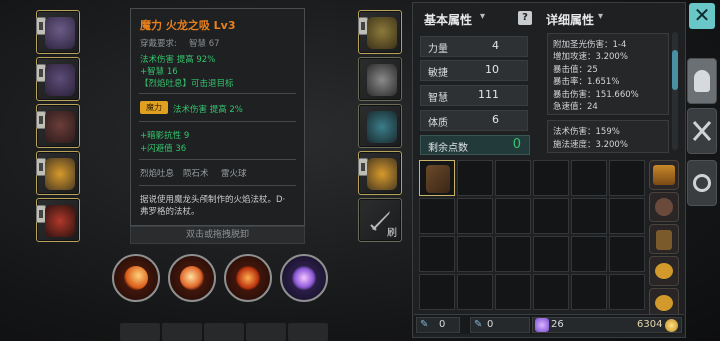 This screenshot has height=341, width=720. I want to click on boots-icon, so click(382, 127).